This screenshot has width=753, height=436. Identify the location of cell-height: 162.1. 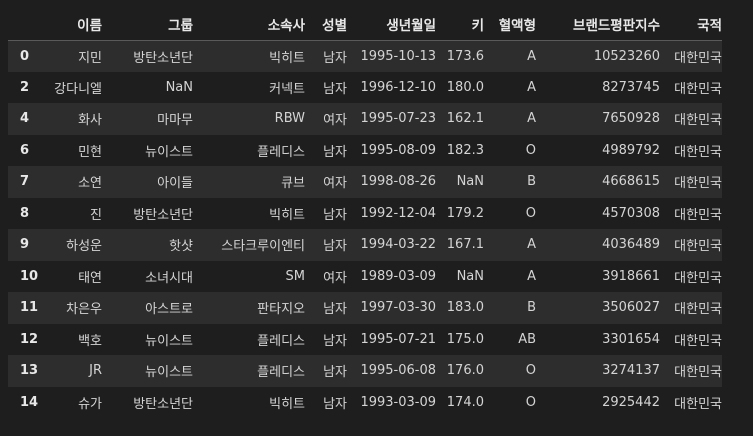
(465, 119).